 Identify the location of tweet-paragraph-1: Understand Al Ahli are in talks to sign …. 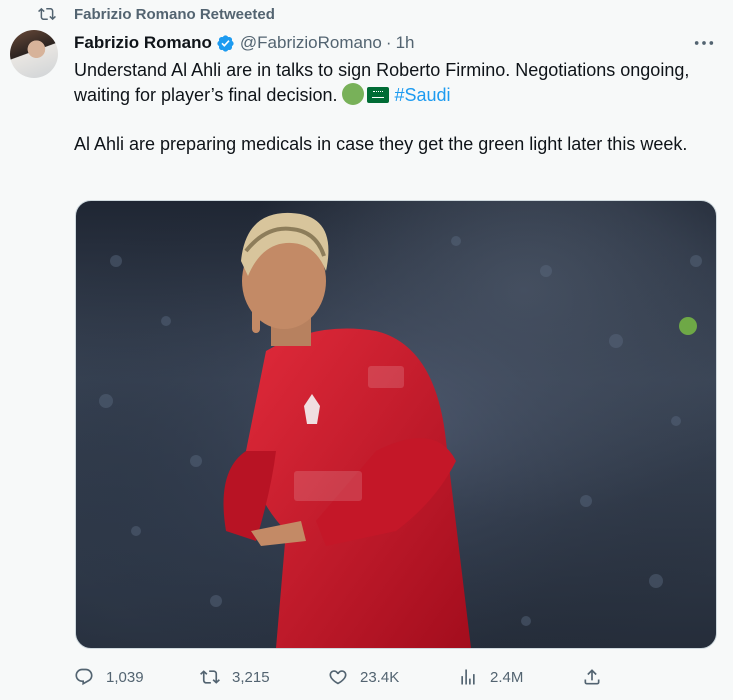
(394, 83).